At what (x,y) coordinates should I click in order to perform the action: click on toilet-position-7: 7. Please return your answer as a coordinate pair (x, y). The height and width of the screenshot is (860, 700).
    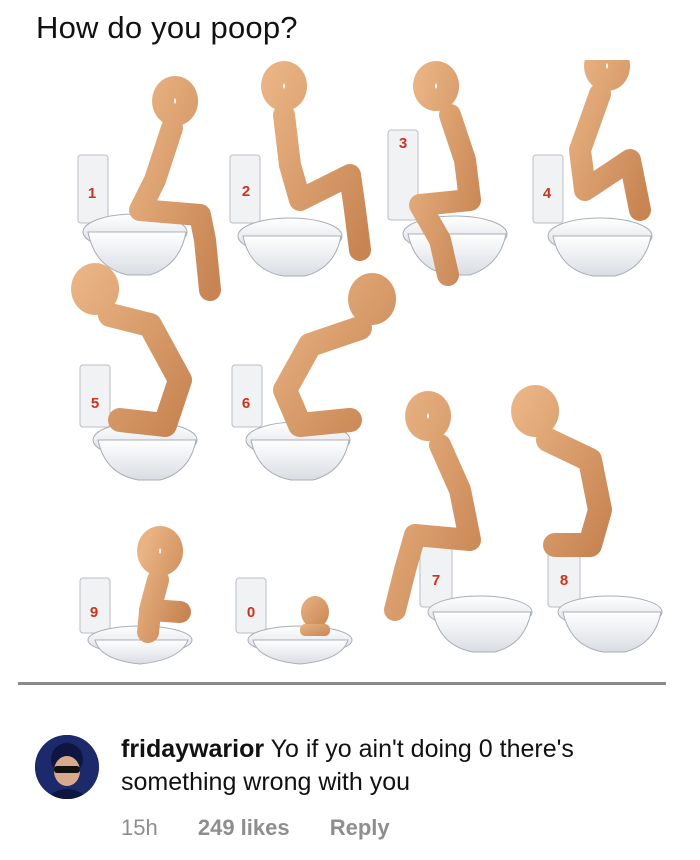
    Looking at the image, I should click on (458, 522).